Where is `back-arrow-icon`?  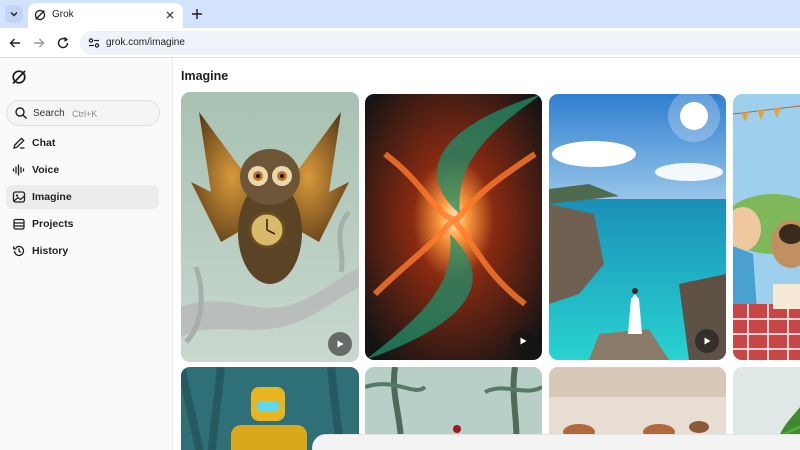
back-arrow-icon is located at coordinates (15, 43).